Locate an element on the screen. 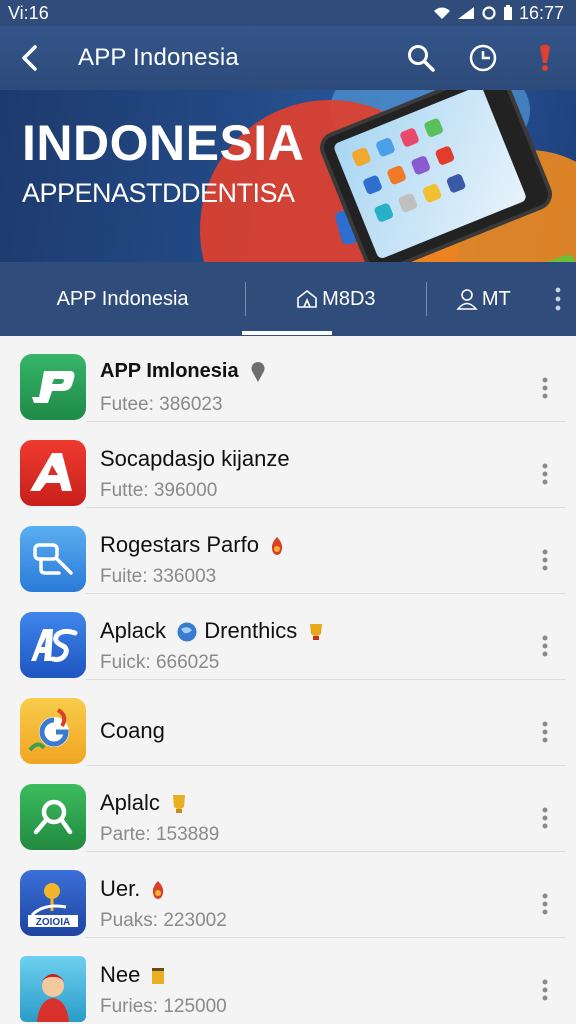 Image resolution: width=576 pixels, height=1024 pixels. app-name: Socapdasjo kijanze is located at coordinates (195, 458).